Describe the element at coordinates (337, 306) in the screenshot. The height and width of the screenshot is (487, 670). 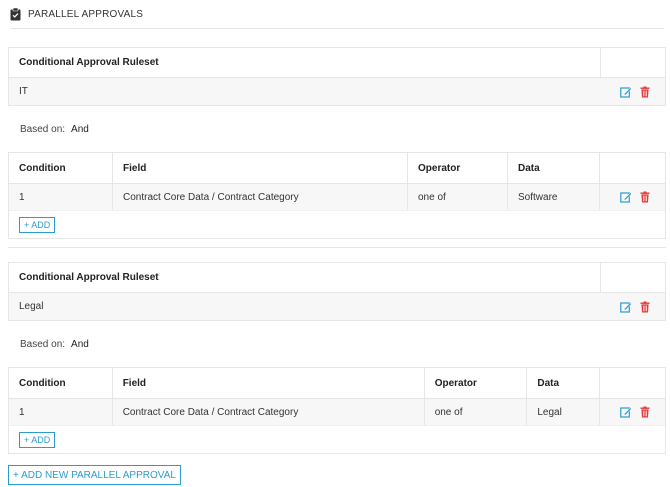
I see `ruleset-row: Legal` at that location.